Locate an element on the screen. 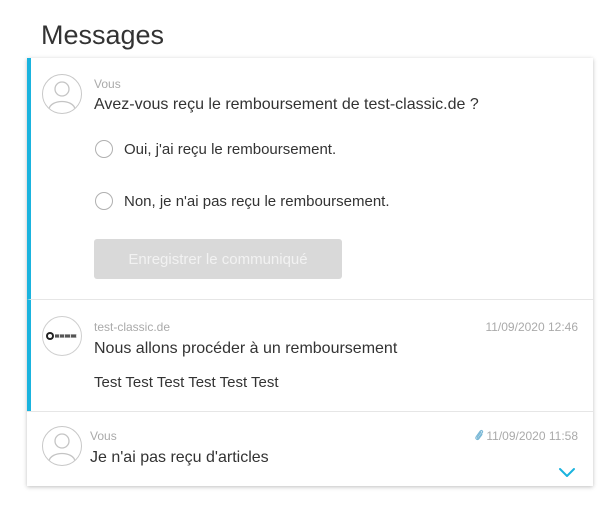 This screenshot has width=614, height=522. message-body: Test Test Test Test Test Test is located at coordinates (186, 382).